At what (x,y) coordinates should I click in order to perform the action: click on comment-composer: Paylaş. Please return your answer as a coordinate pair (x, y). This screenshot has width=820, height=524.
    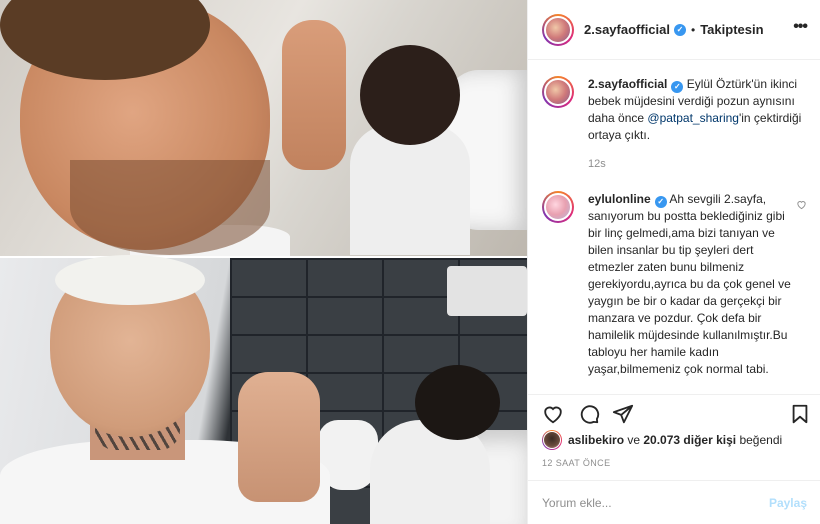
    Looking at the image, I should click on (674, 502).